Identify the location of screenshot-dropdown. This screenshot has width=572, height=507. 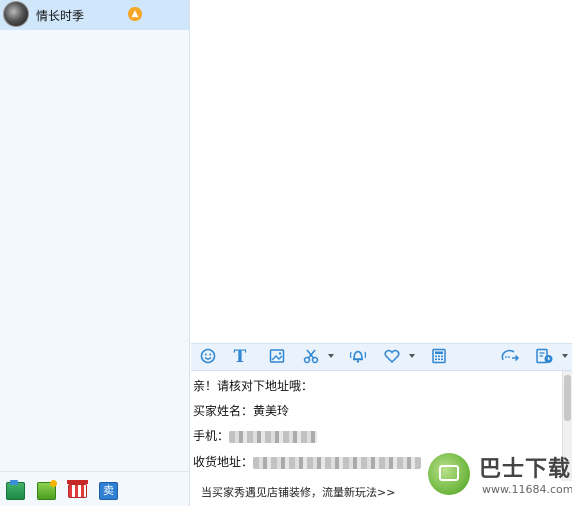
(331, 356).